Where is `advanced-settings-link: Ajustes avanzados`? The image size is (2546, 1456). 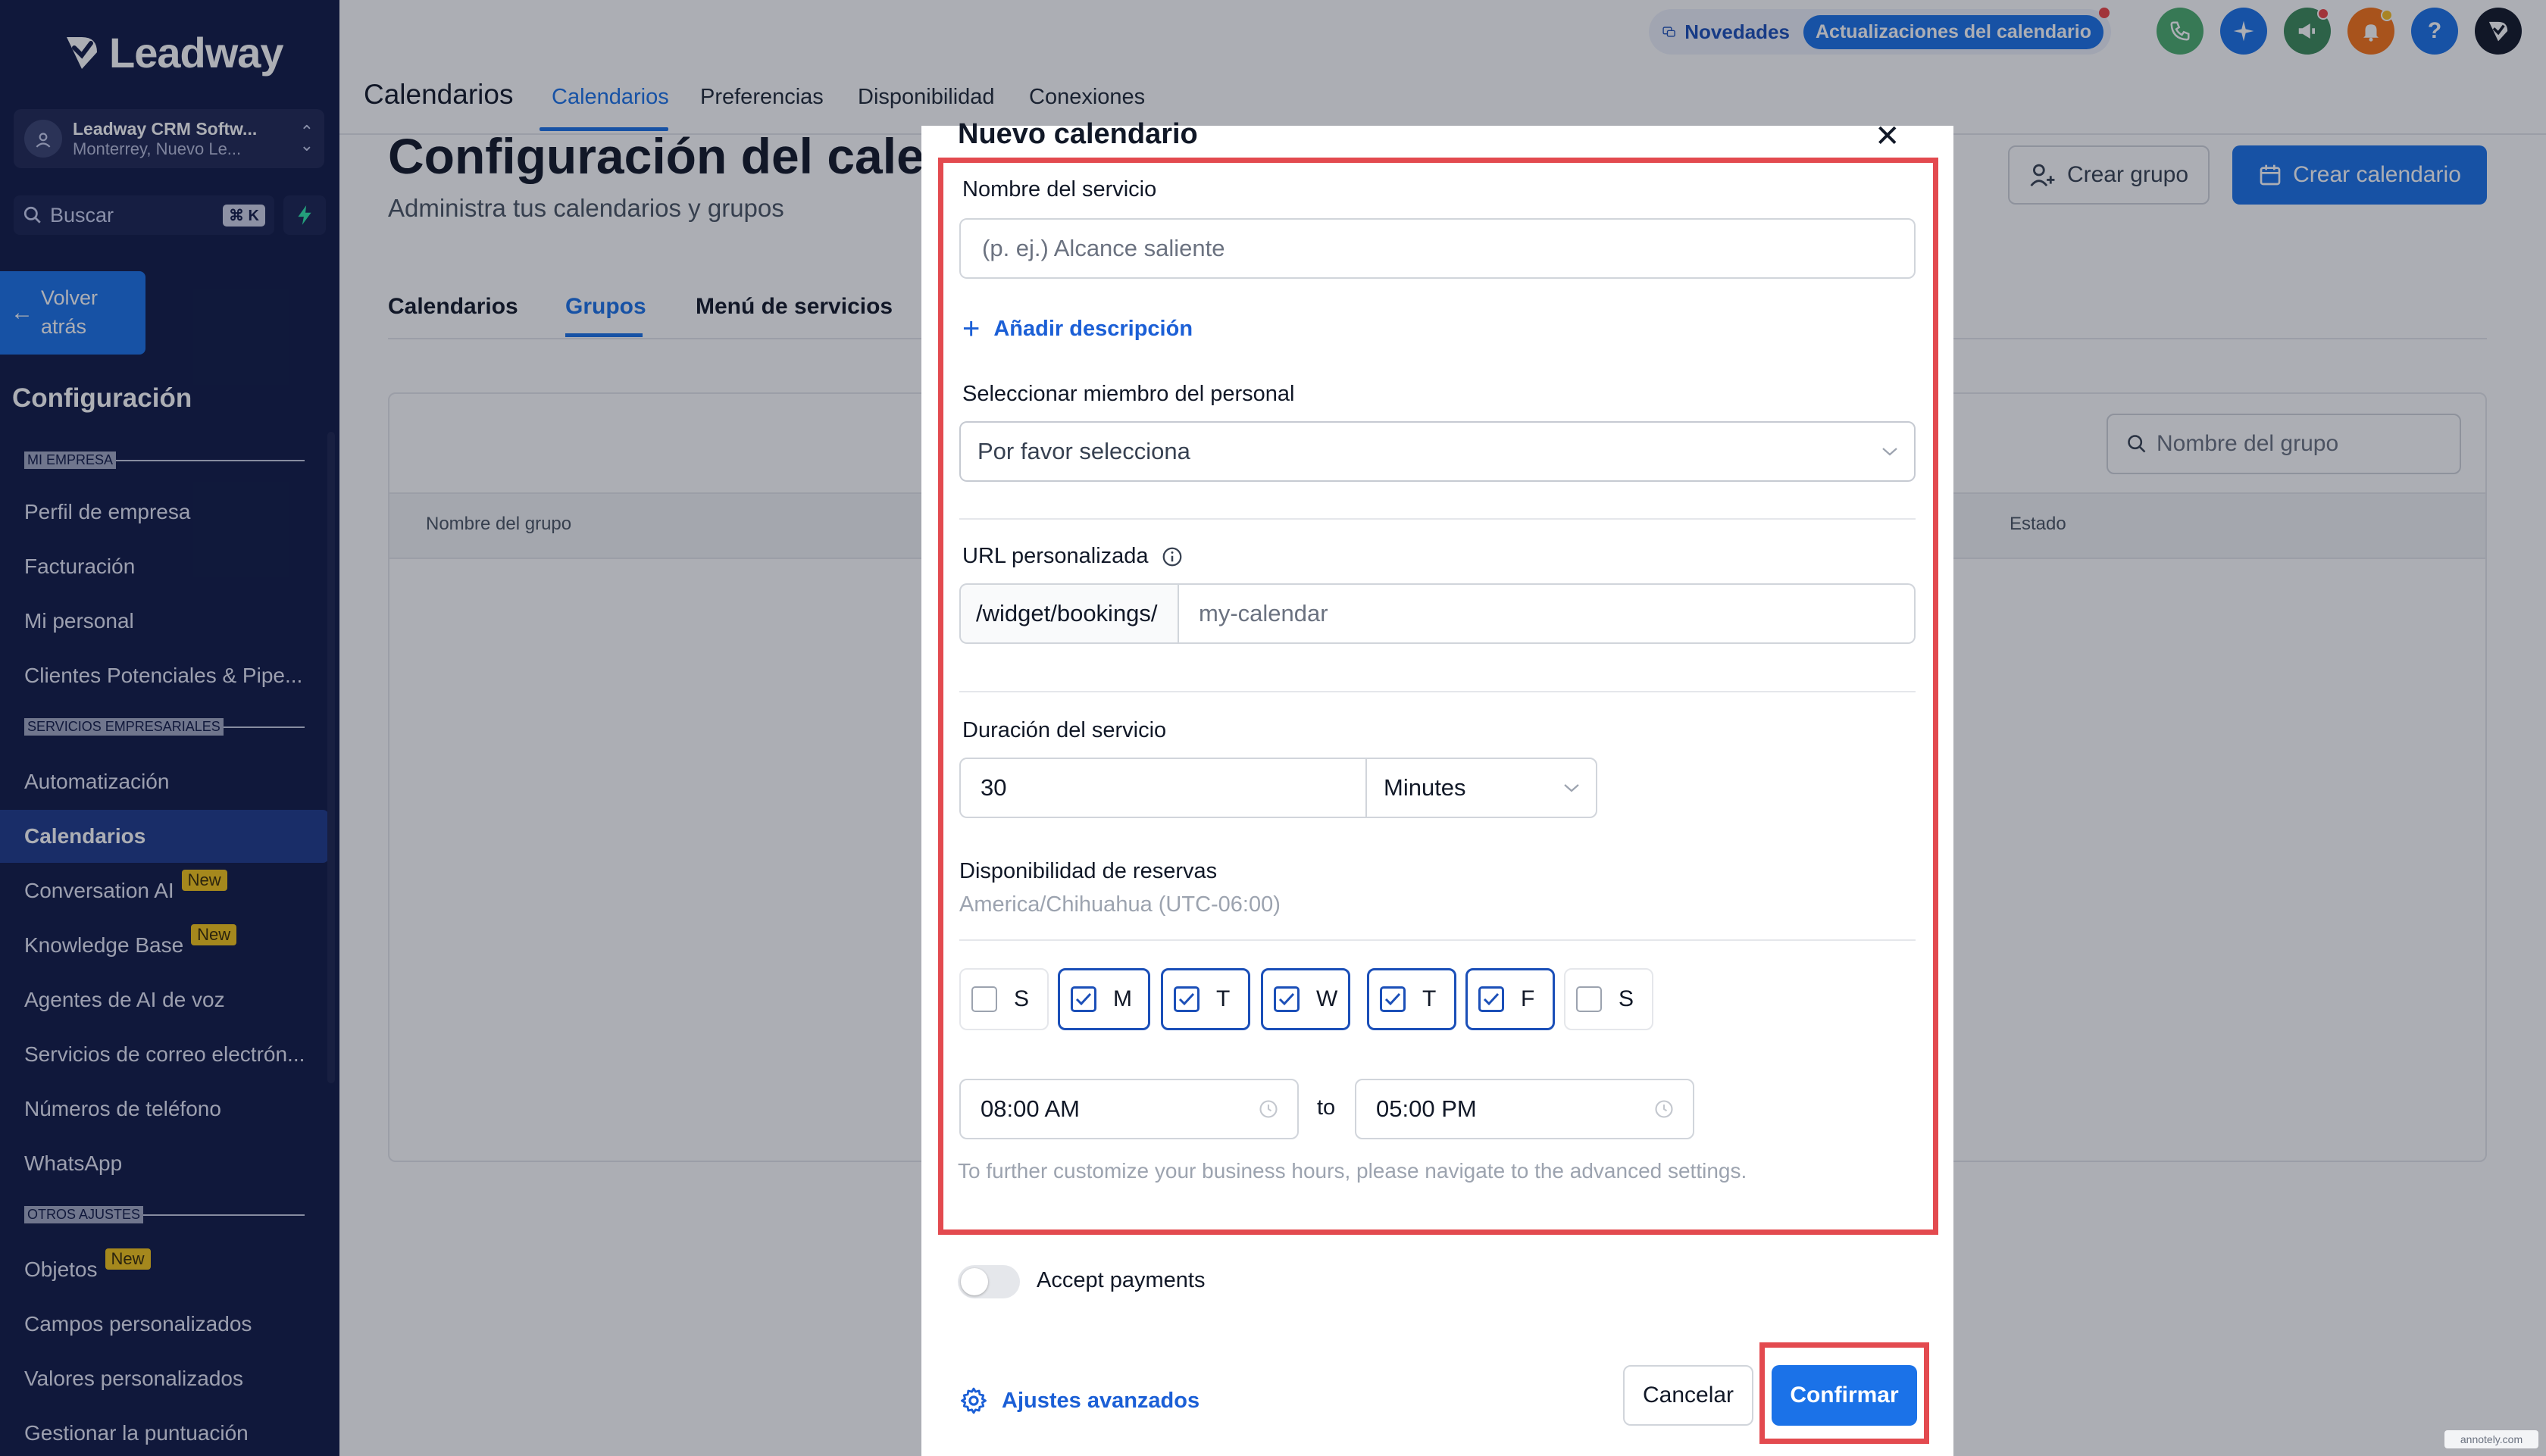 advanced-settings-link: Ajustes avanzados is located at coordinates (1079, 1400).